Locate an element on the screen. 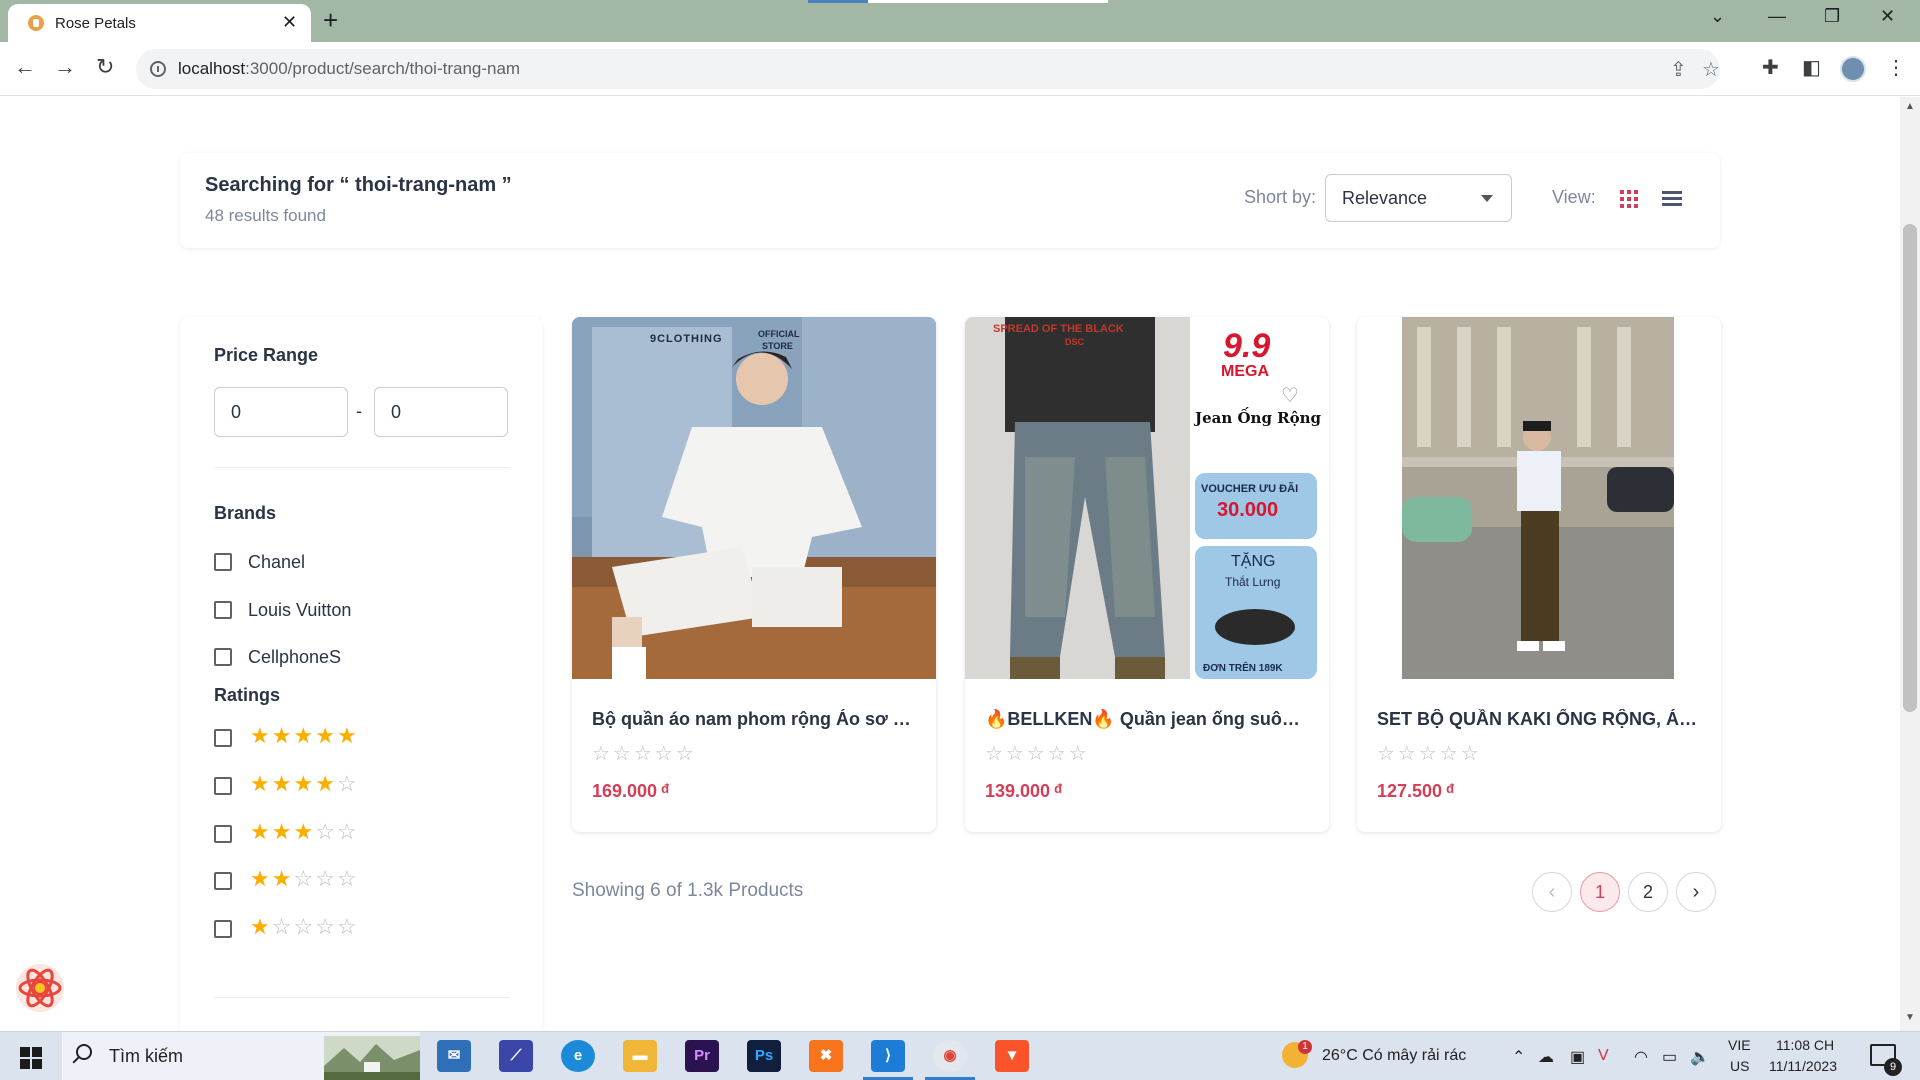  windows-start-icon is located at coordinates (31, 1058).